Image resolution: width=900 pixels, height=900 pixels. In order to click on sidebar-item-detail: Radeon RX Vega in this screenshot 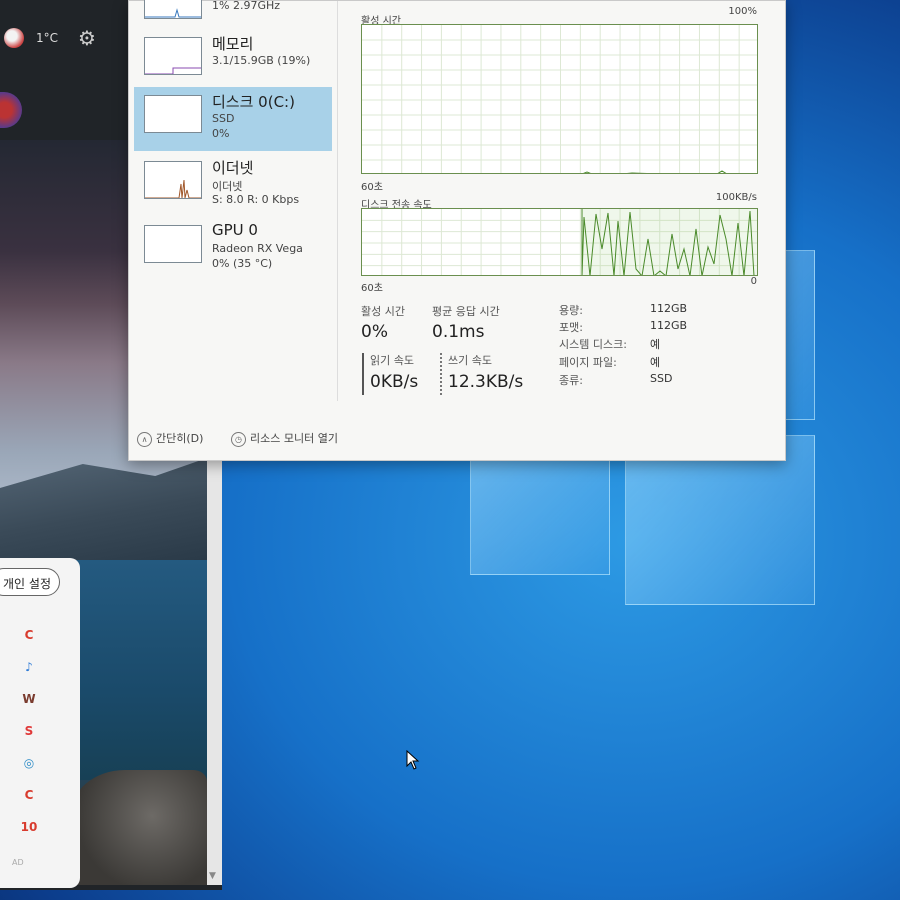, I will do `click(257, 248)`.